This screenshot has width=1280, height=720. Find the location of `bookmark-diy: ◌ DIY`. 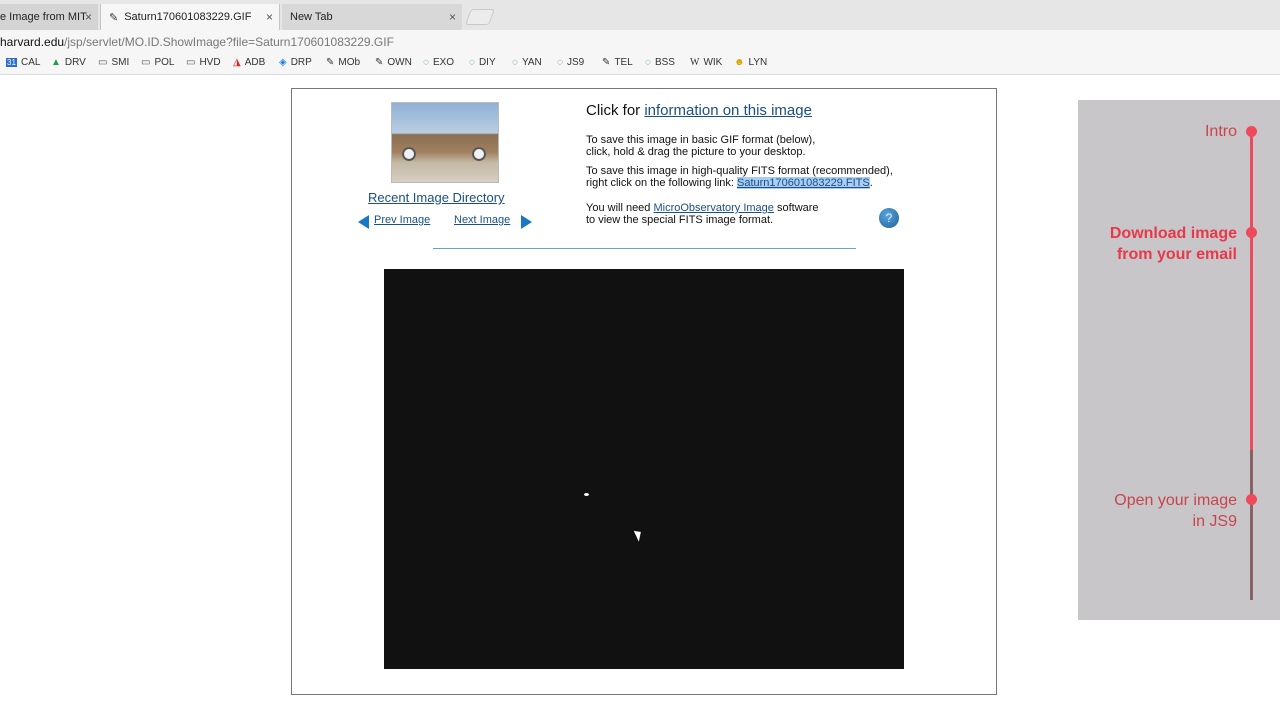

bookmark-diy: ◌ DIY is located at coordinates (482, 62).